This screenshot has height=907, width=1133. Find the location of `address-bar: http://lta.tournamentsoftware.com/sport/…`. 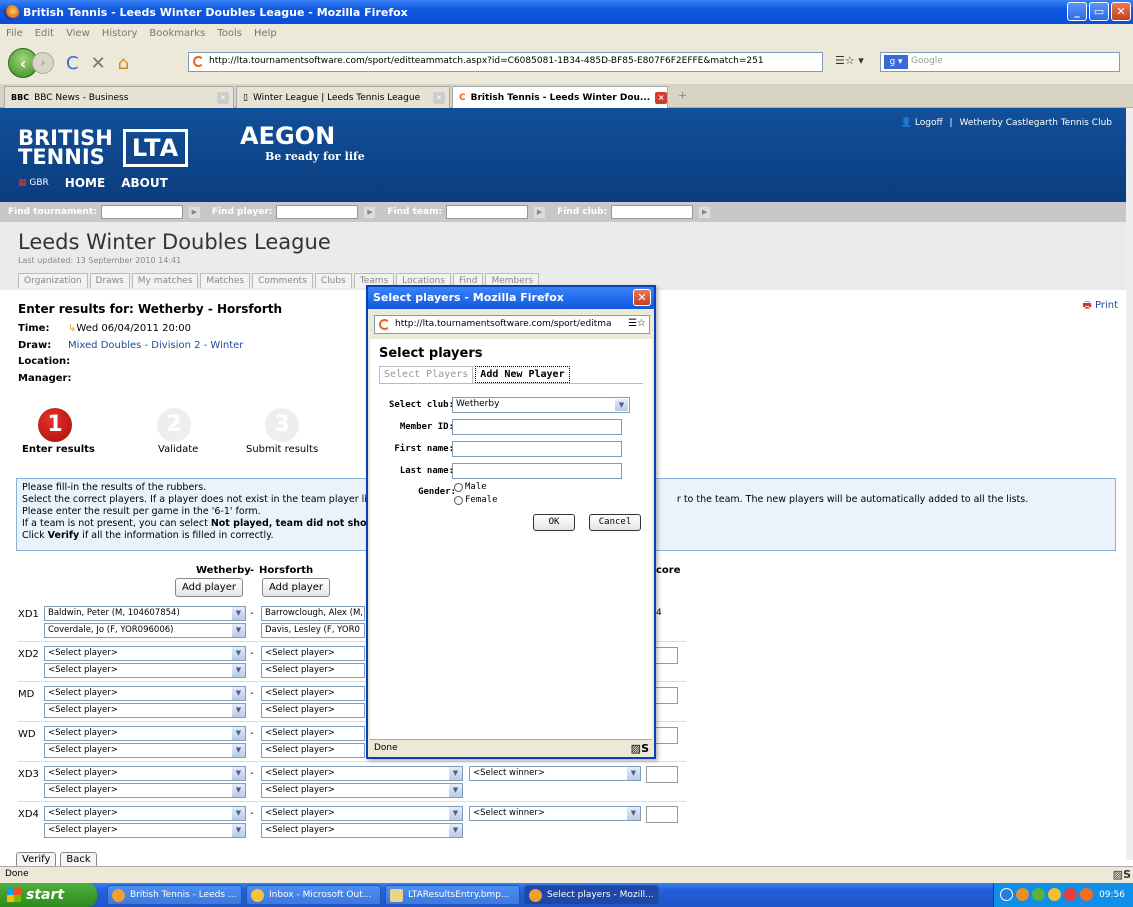

address-bar: http://lta.tournamentsoftware.com/sport/… is located at coordinates (505, 62).